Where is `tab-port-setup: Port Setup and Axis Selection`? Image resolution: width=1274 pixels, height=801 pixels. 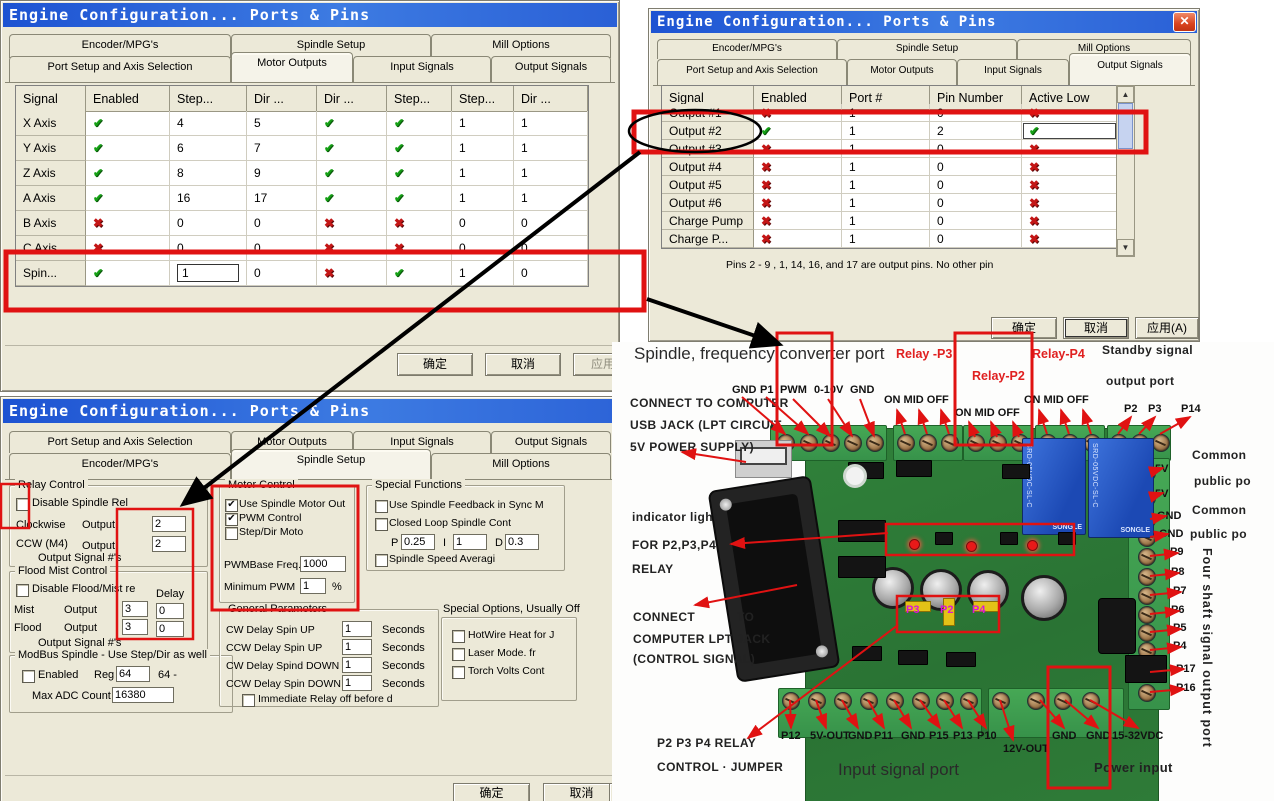
tab-port-setup: Port Setup and Axis Selection is located at coordinates (752, 72).